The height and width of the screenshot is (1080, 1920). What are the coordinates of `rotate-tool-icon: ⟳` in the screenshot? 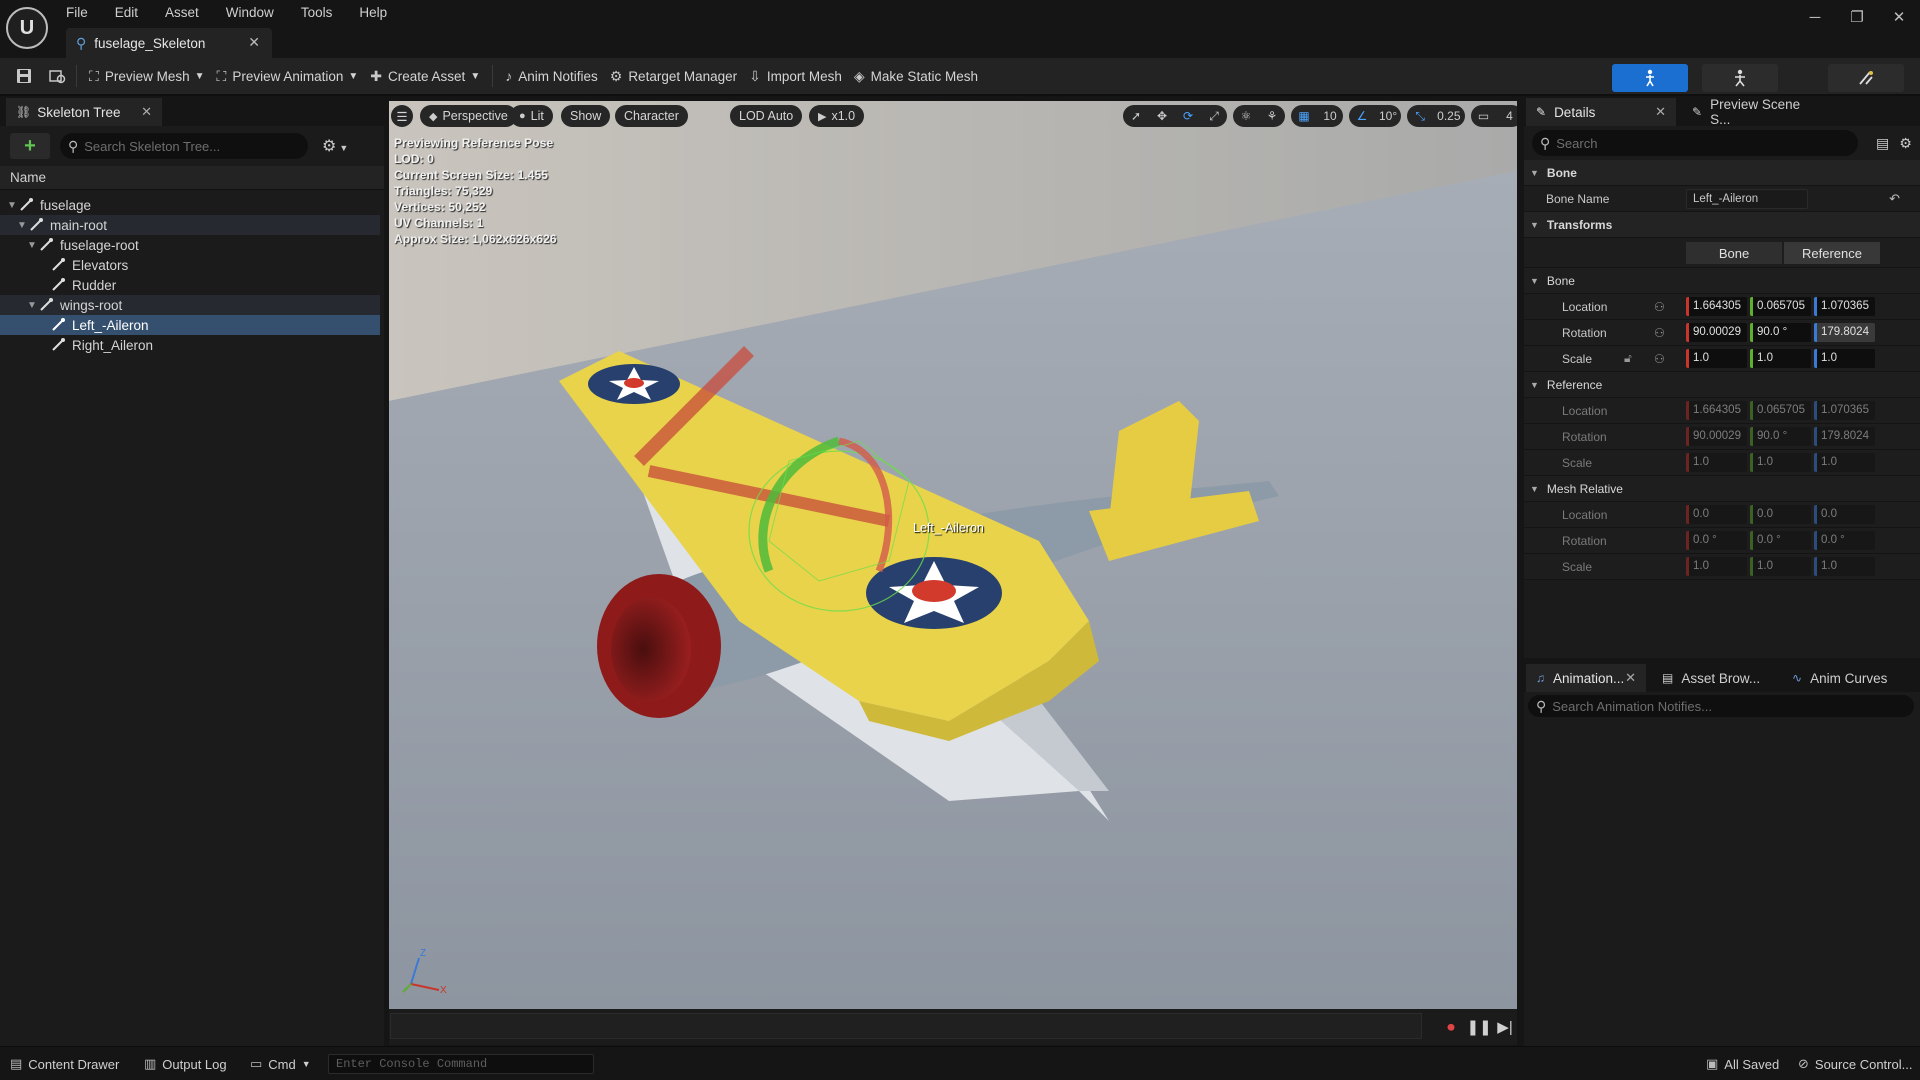 It's located at (1188, 116).